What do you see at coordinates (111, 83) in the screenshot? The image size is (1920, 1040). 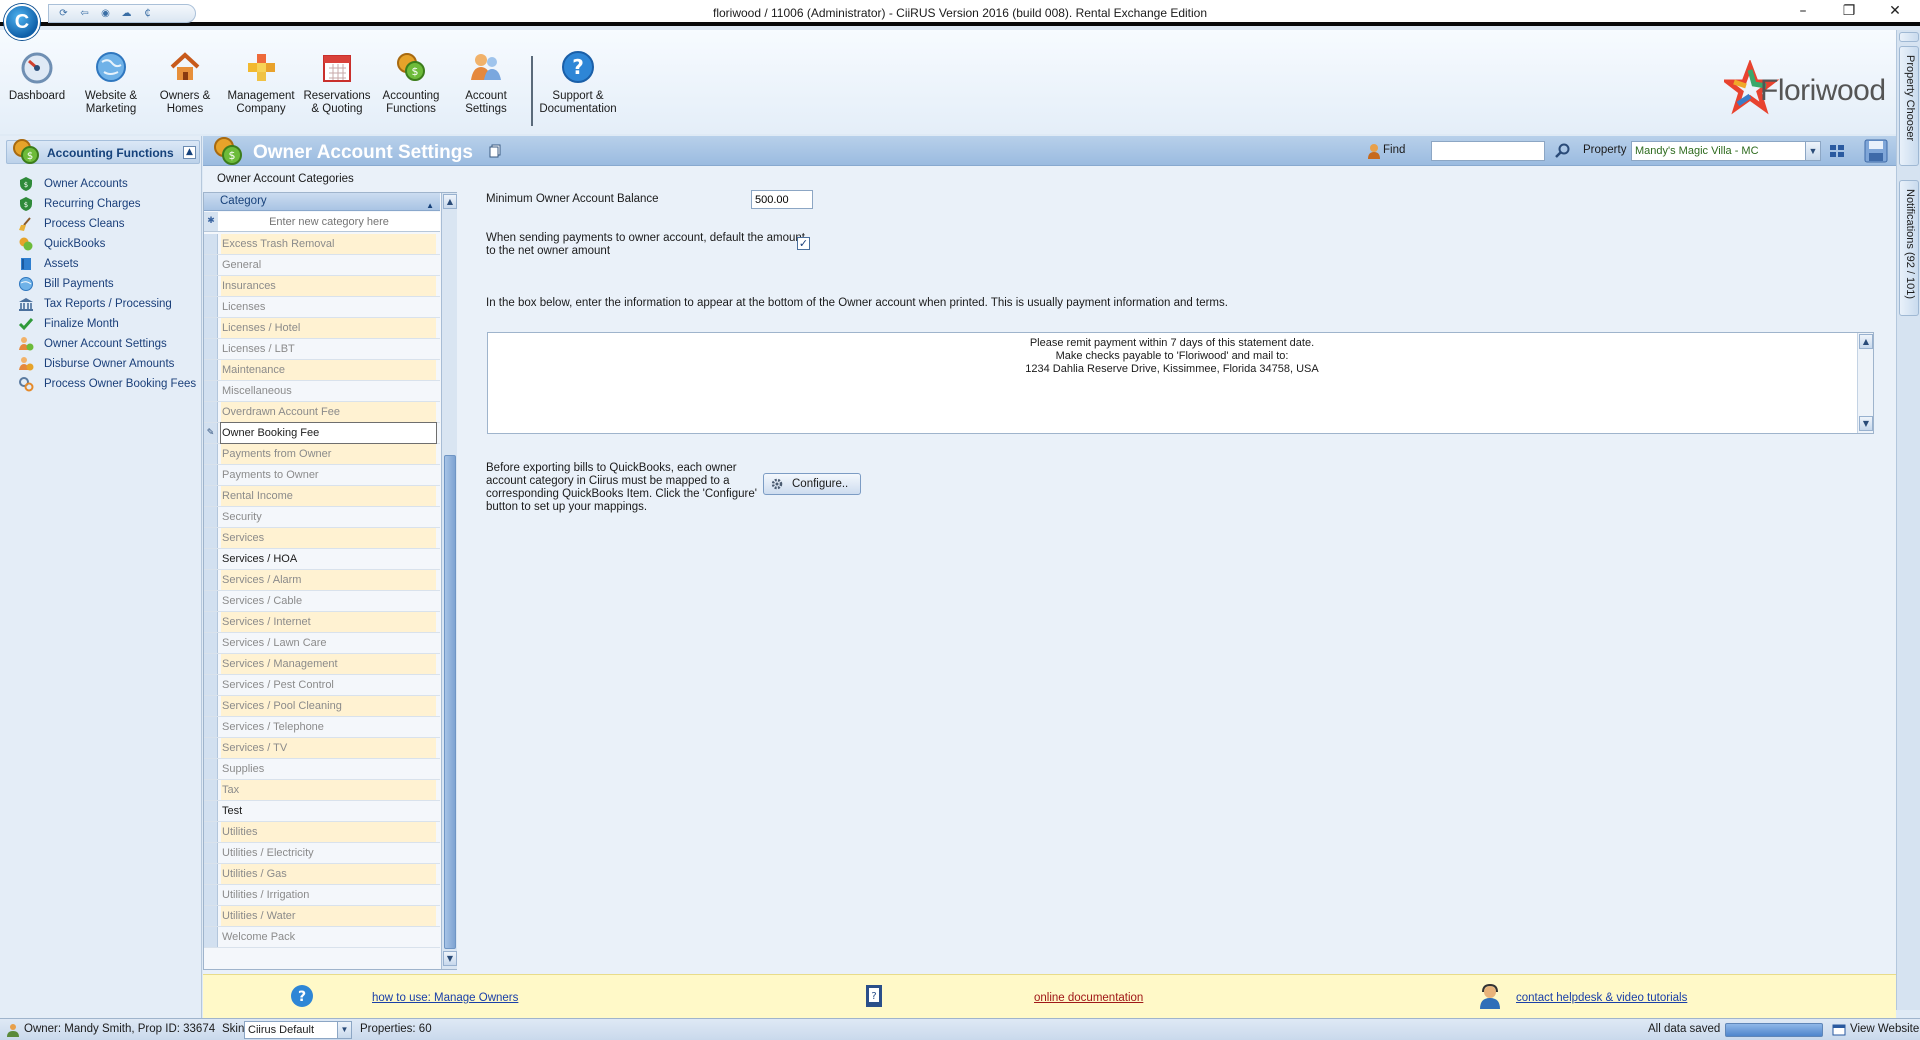 I see `ribbon-website-marketing: Website & Marketing` at bounding box center [111, 83].